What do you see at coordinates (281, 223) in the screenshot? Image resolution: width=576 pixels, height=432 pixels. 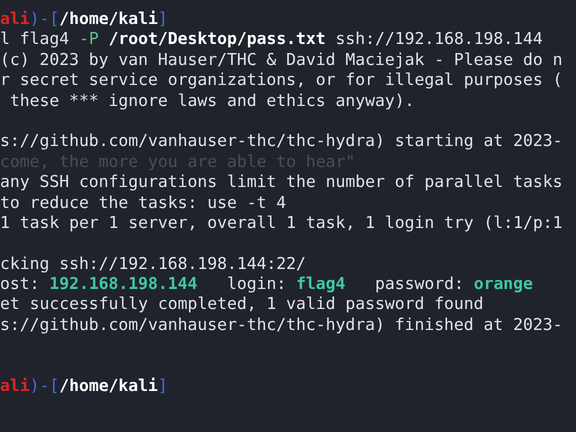 I see `terminal-line: 1 task per 1 server, overall 1 task, 1 login try (l:1/p:1` at bounding box center [281, 223].